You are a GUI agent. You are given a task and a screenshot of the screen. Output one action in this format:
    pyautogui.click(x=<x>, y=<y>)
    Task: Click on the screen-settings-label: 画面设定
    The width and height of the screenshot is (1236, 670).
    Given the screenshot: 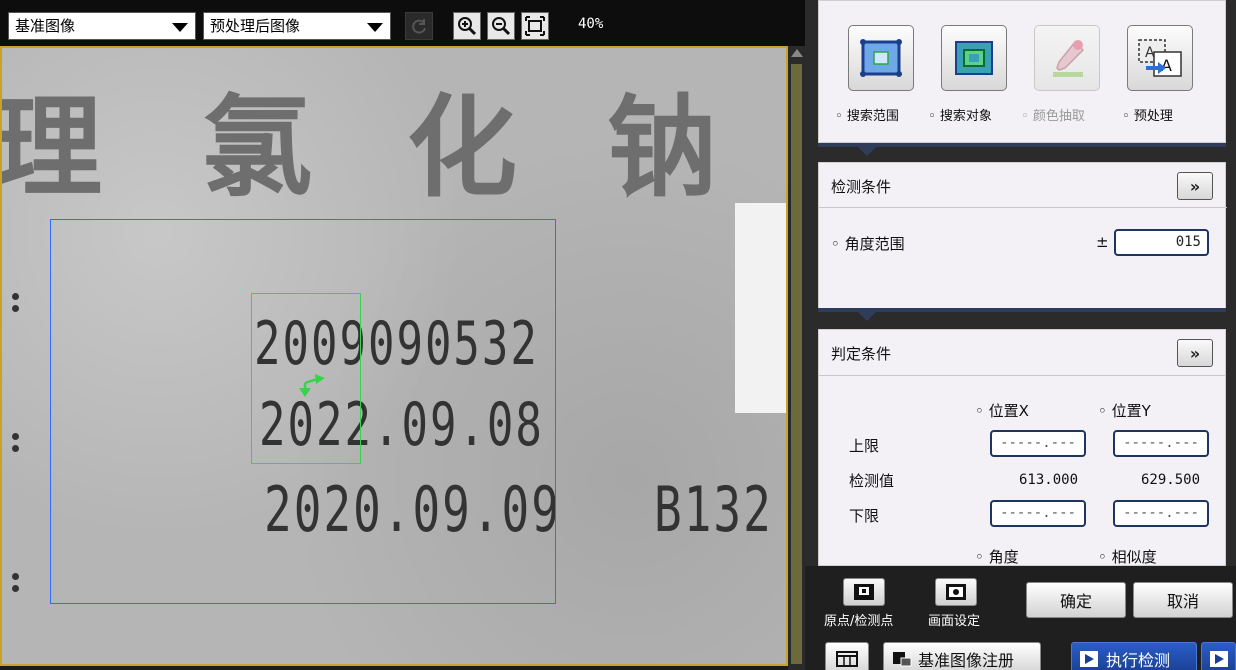 What is the action you would take?
    pyautogui.click(x=954, y=621)
    